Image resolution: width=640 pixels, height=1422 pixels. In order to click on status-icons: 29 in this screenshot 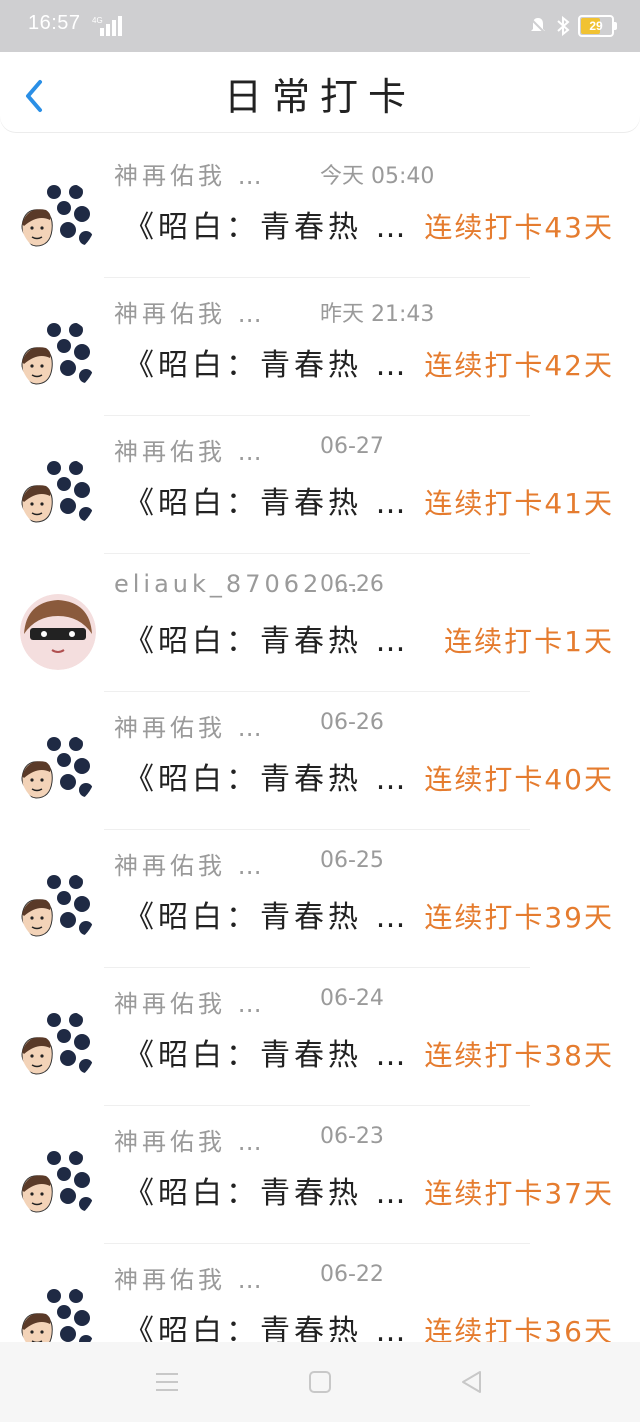, I will do `click(572, 26)`.